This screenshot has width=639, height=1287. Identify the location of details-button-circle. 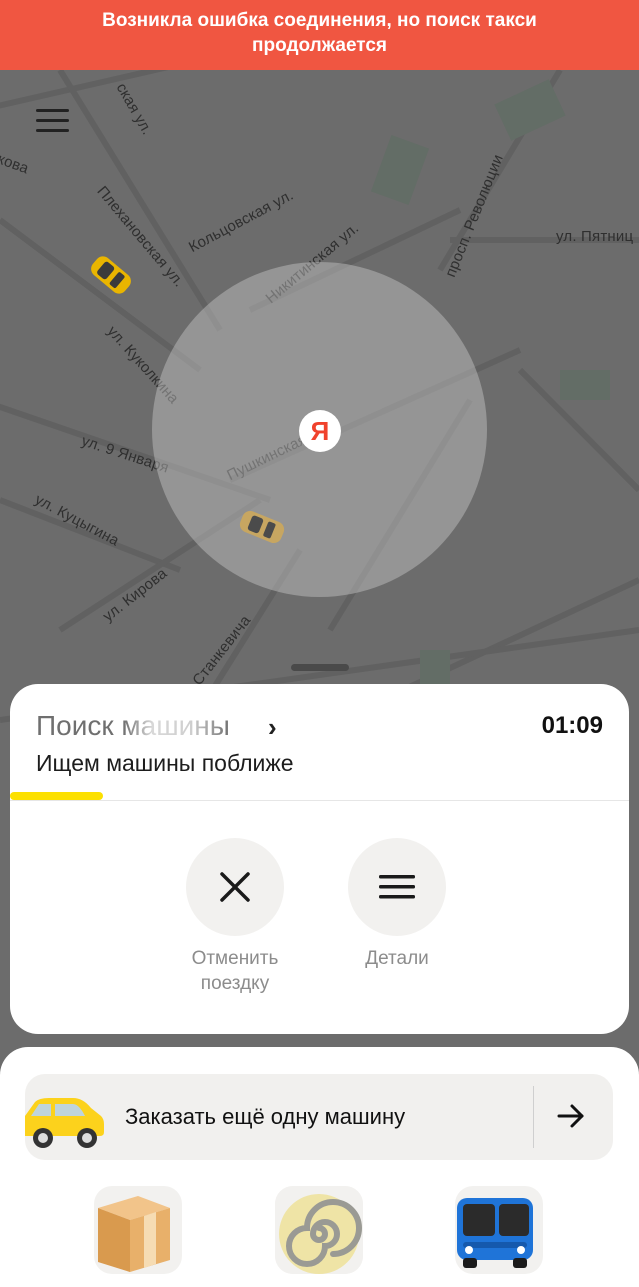
(397, 887).